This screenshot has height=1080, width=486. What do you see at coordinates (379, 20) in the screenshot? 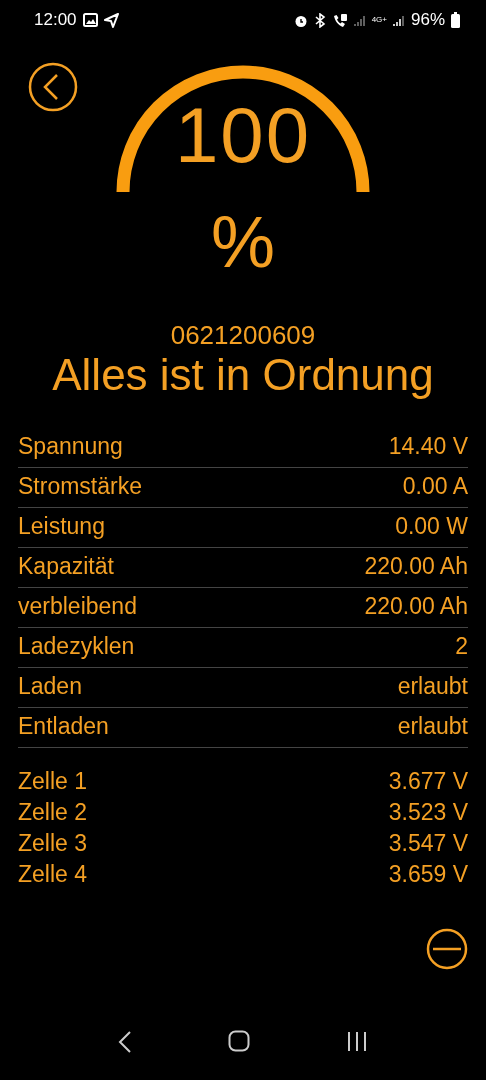
I see `network-type: 4G+` at bounding box center [379, 20].